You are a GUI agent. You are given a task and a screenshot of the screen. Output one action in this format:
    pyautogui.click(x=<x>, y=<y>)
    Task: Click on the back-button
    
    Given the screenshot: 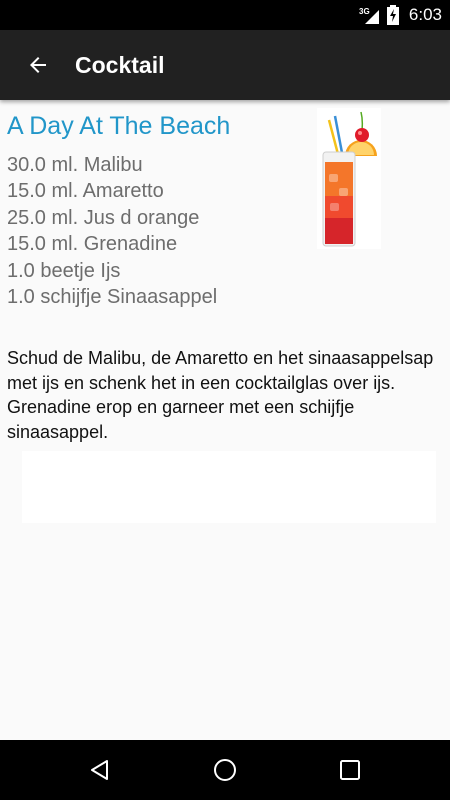 What is the action you would take?
    pyautogui.click(x=38, y=65)
    